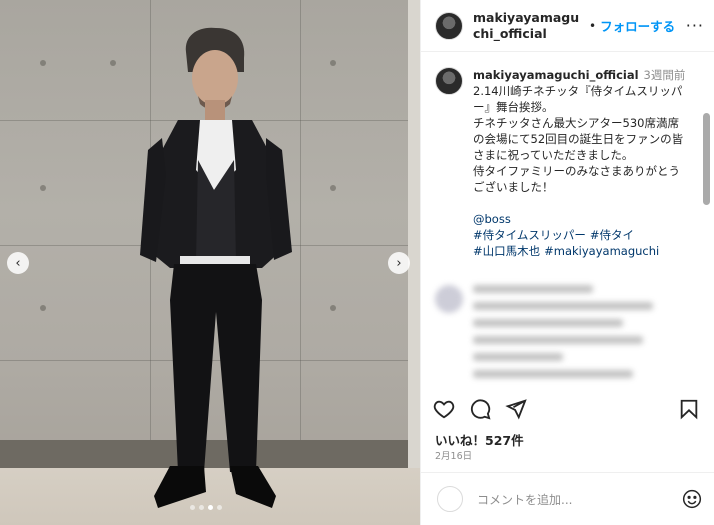 The width and height of the screenshot is (714, 525). What do you see at coordinates (706, 159) in the screenshot?
I see `scrollbar-thumb` at bounding box center [706, 159].